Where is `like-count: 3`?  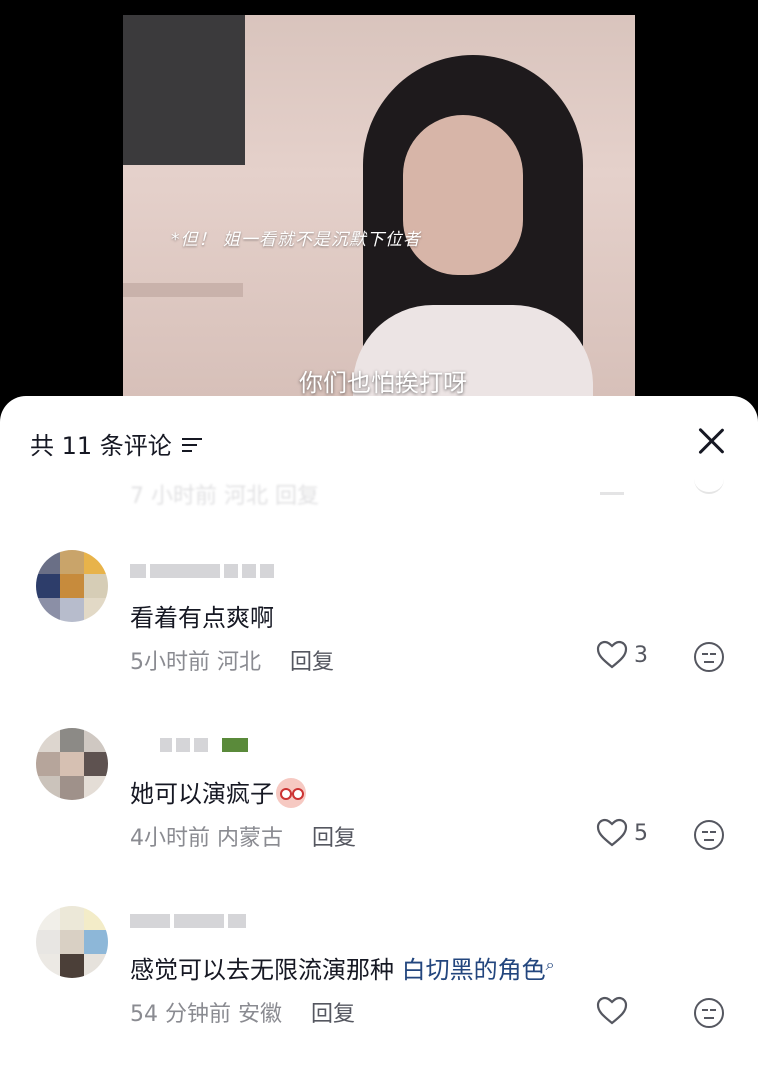
like-count: 3 is located at coordinates (641, 655).